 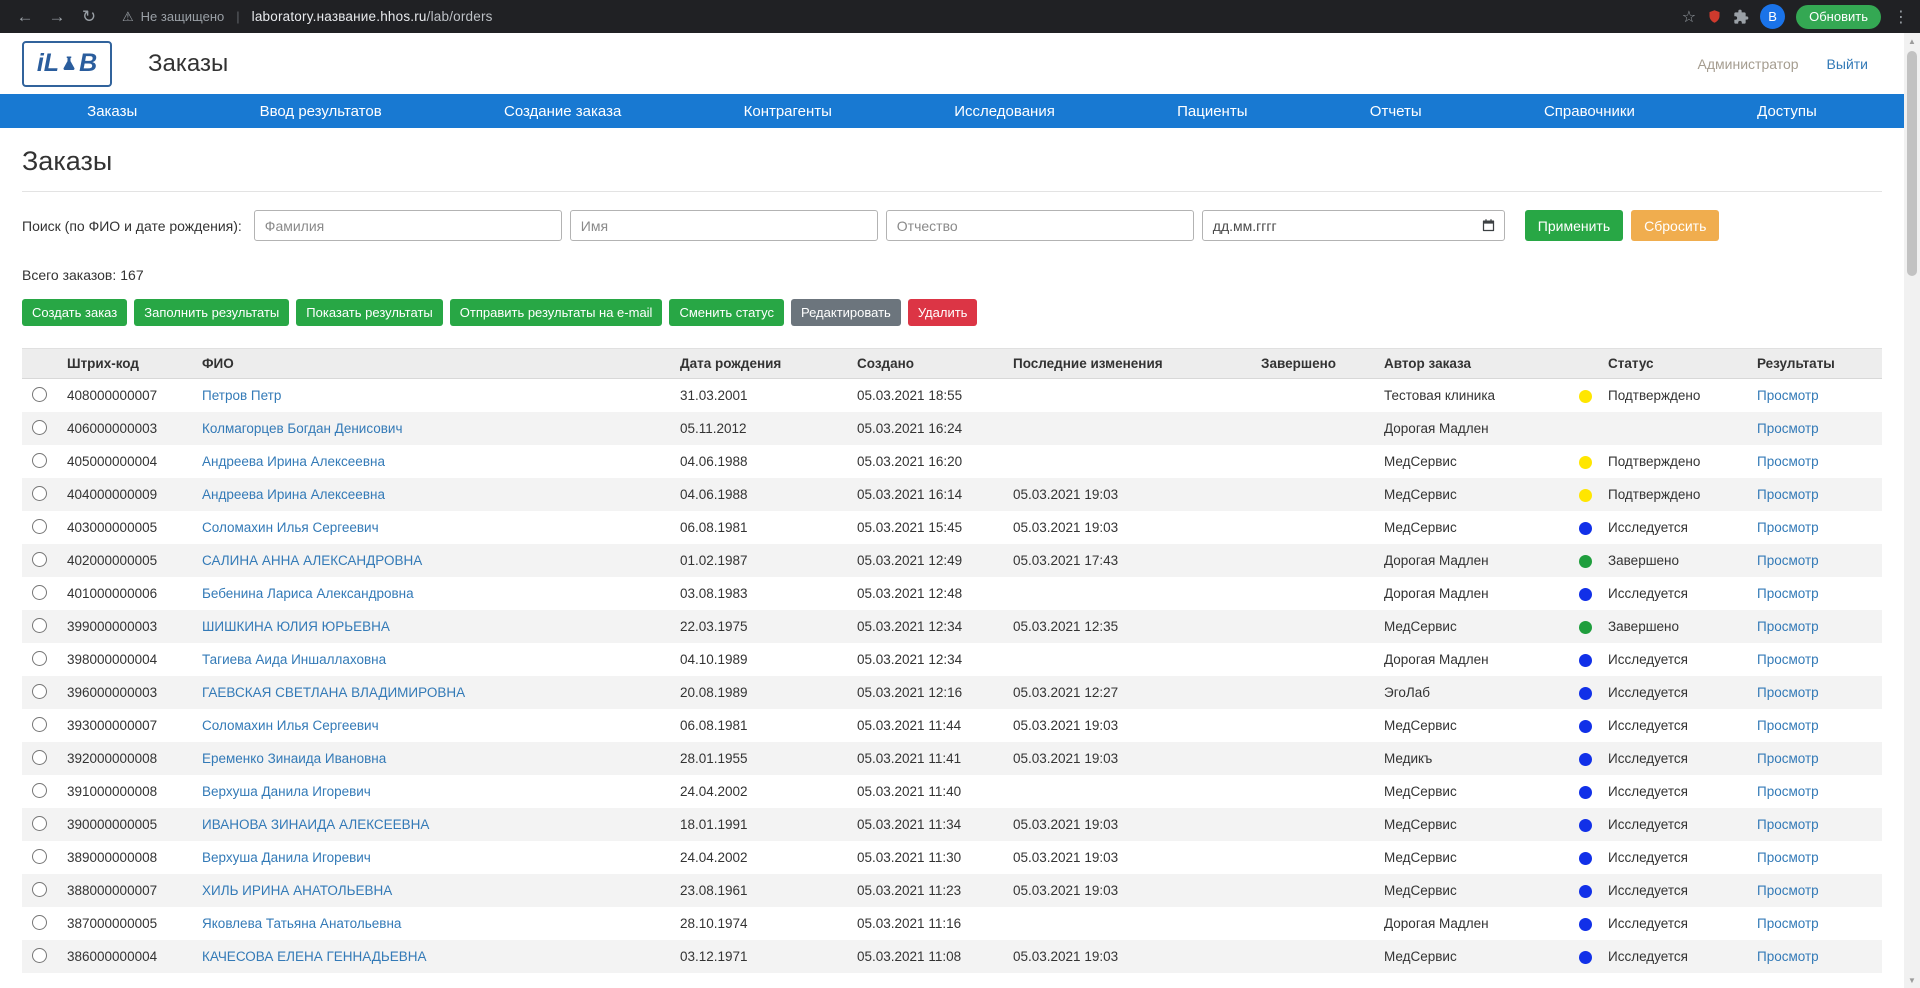 I want to click on forward-icon: →, so click(x=57, y=17).